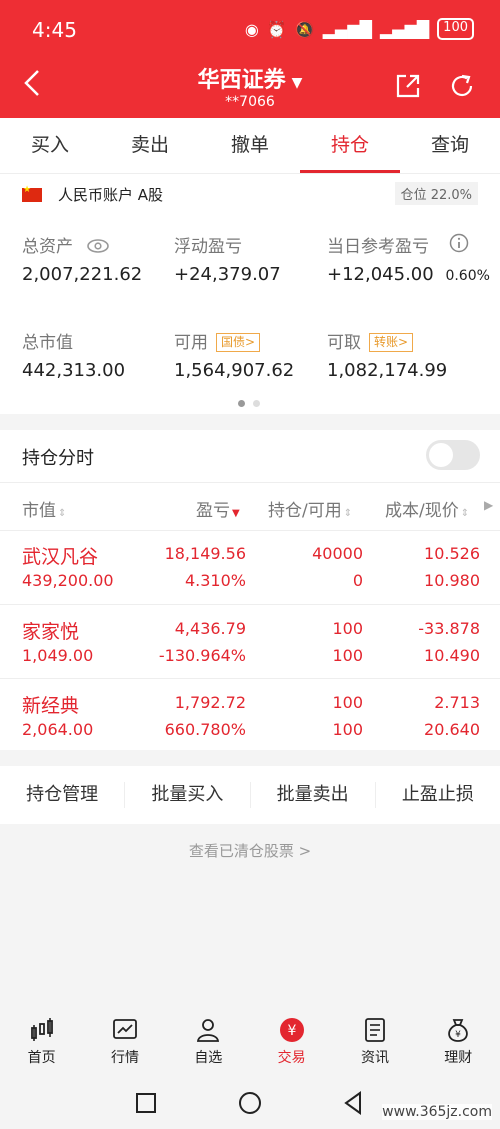 The height and width of the screenshot is (1129, 500). Describe the element at coordinates (208, 1041) in the screenshot. I see `nav-watchlist: 自选` at that location.